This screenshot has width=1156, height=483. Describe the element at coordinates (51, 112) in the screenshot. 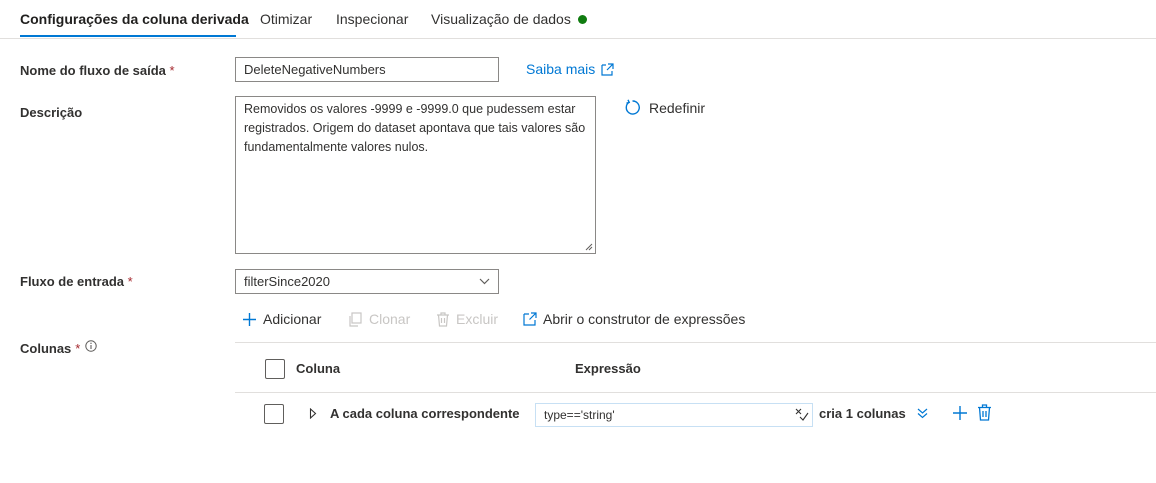

I see `description-label: Descrição` at that location.